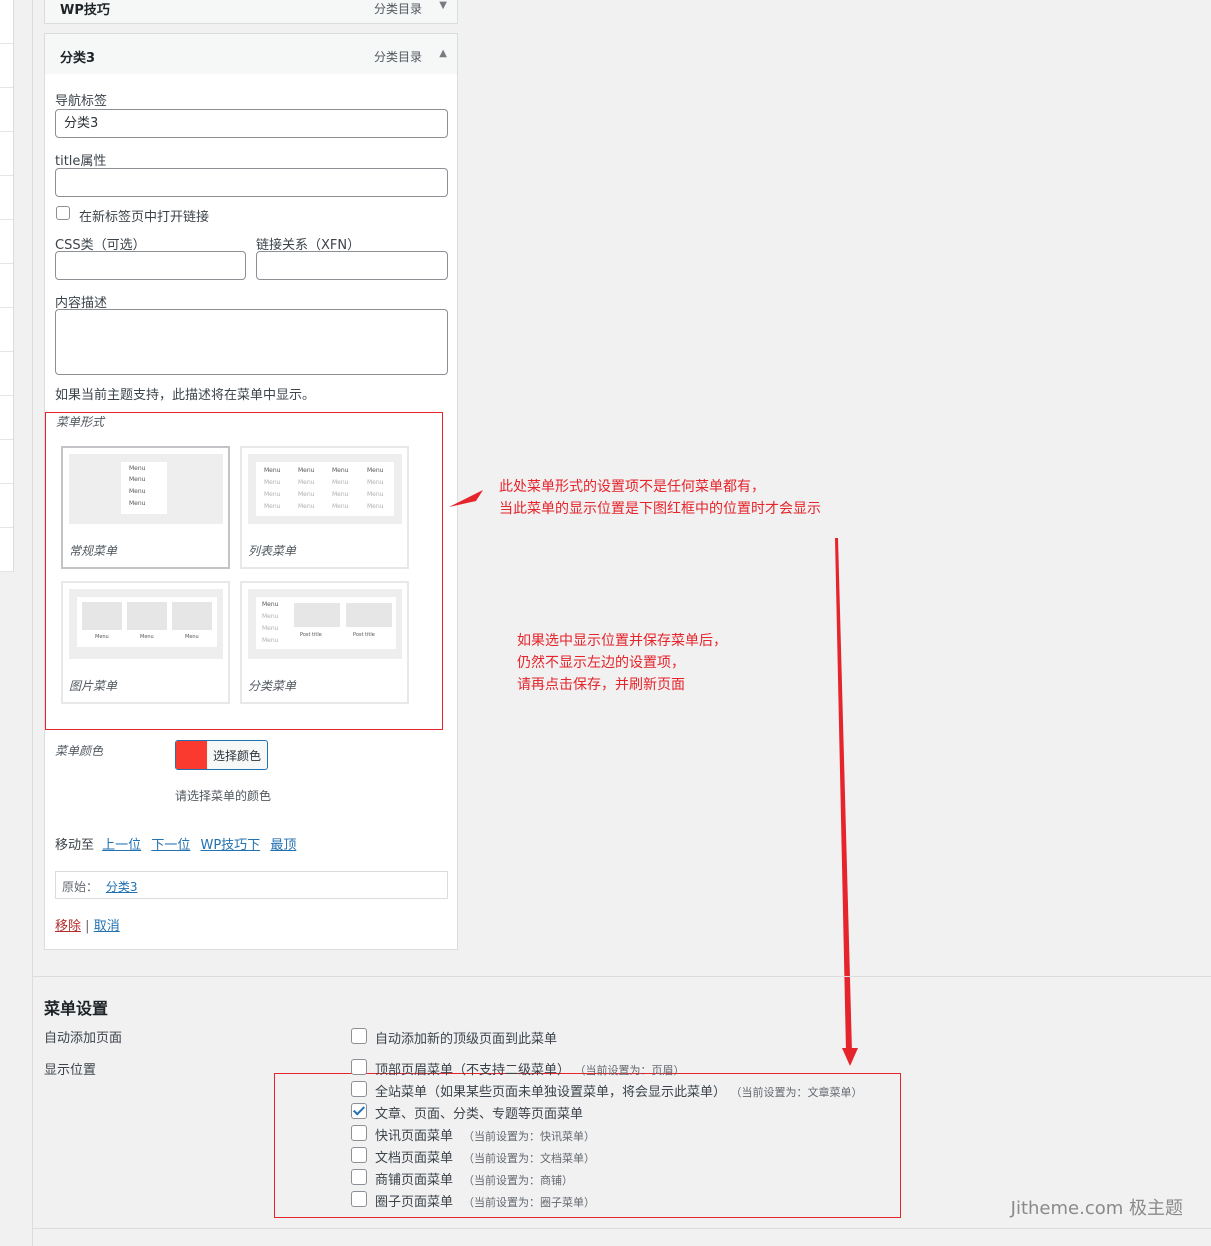 The height and width of the screenshot is (1246, 1211). I want to click on location-current: （当前设置为：文章菜单）, so click(799, 1092).